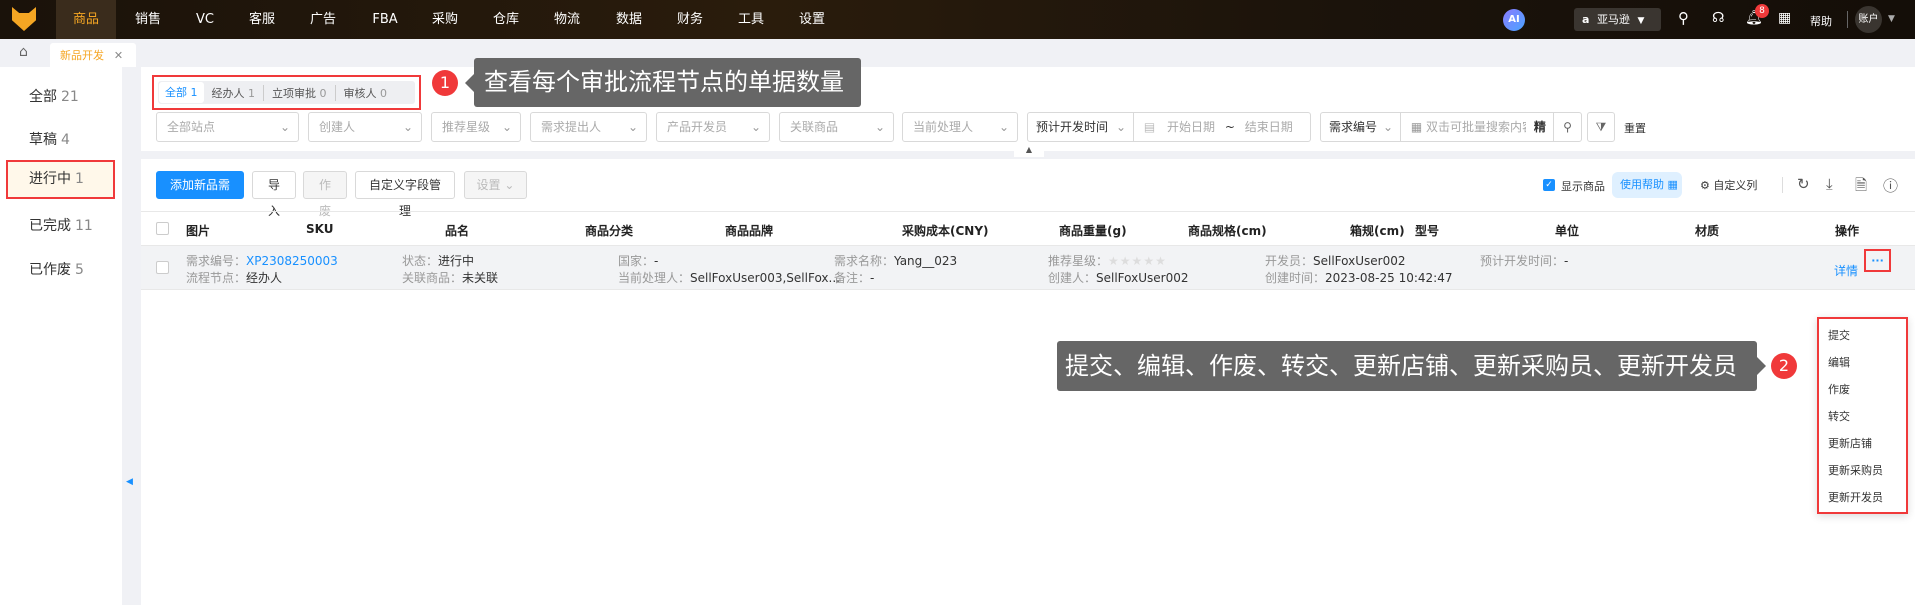 This screenshot has height=605, width=1915. Describe the element at coordinates (60, 179) in the screenshot. I see `sidebar-item-in-progress: 进行中 1` at that location.